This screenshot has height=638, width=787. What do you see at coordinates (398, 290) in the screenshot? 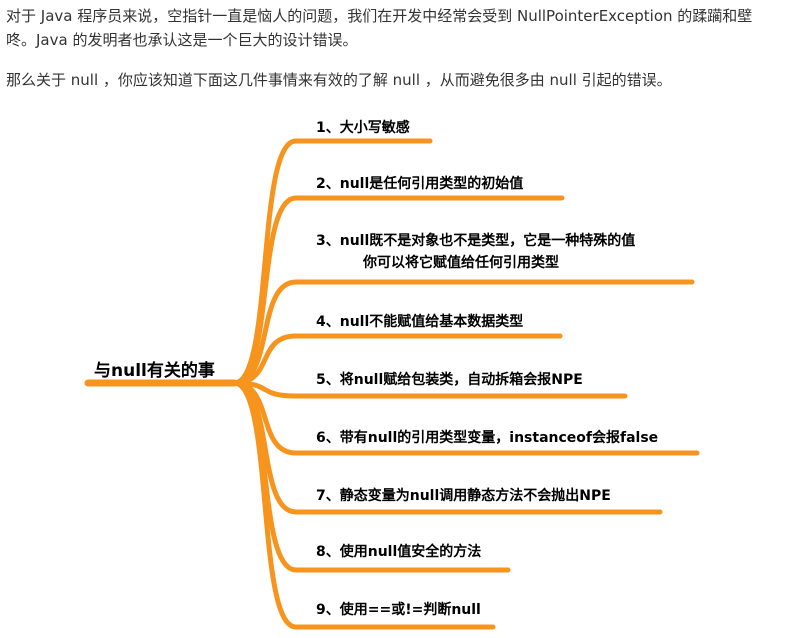
I see `branch-2-connector` at bounding box center [398, 290].